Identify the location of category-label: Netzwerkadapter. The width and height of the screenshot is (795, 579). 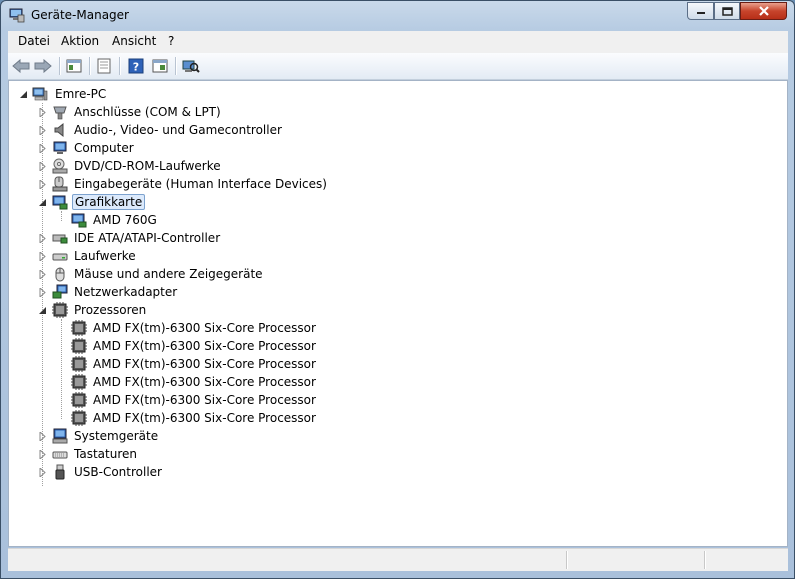
(126, 292).